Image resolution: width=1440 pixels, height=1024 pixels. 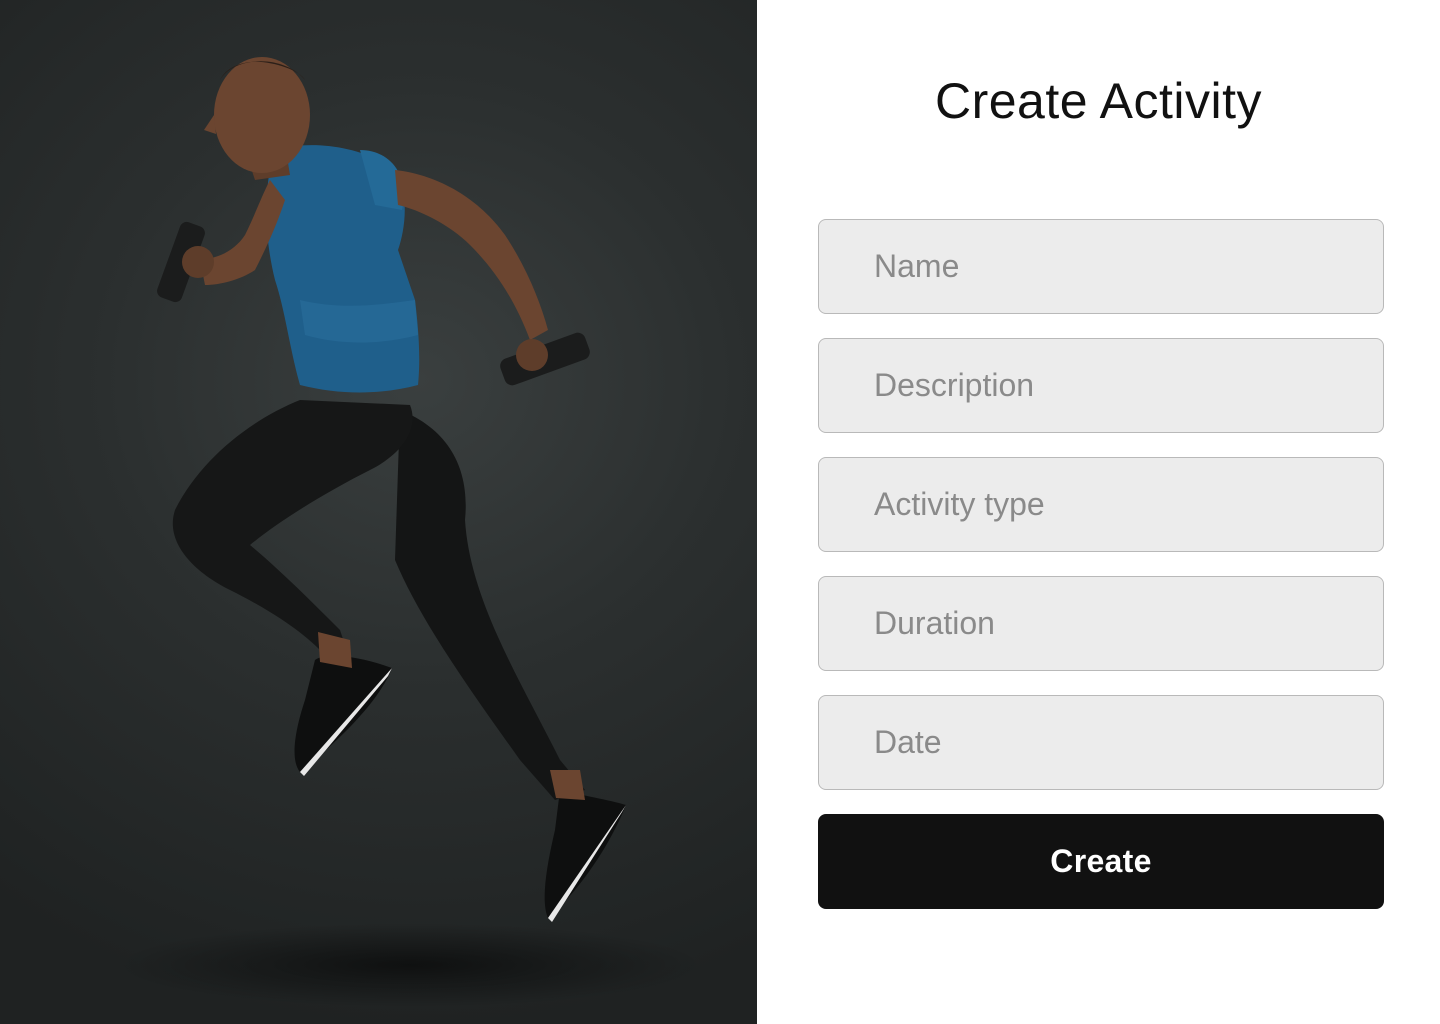 What do you see at coordinates (1101, 742) in the screenshot?
I see `date-input` at bounding box center [1101, 742].